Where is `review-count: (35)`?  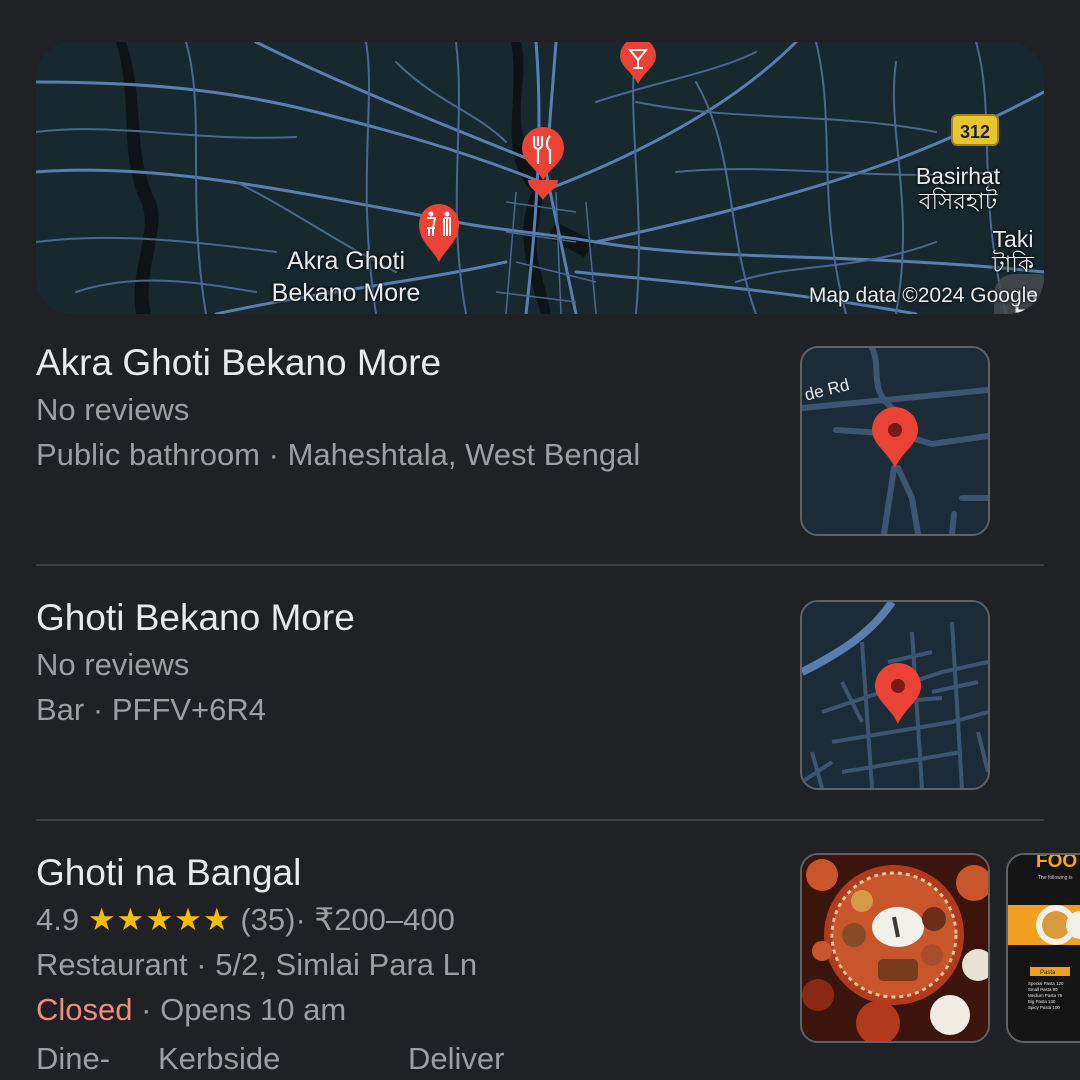
review-count: (35) is located at coordinates (268, 919).